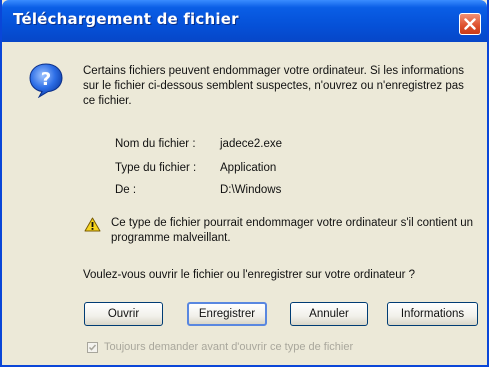 The height and width of the screenshot is (367, 489). I want to click on check-icon, so click(92, 347).